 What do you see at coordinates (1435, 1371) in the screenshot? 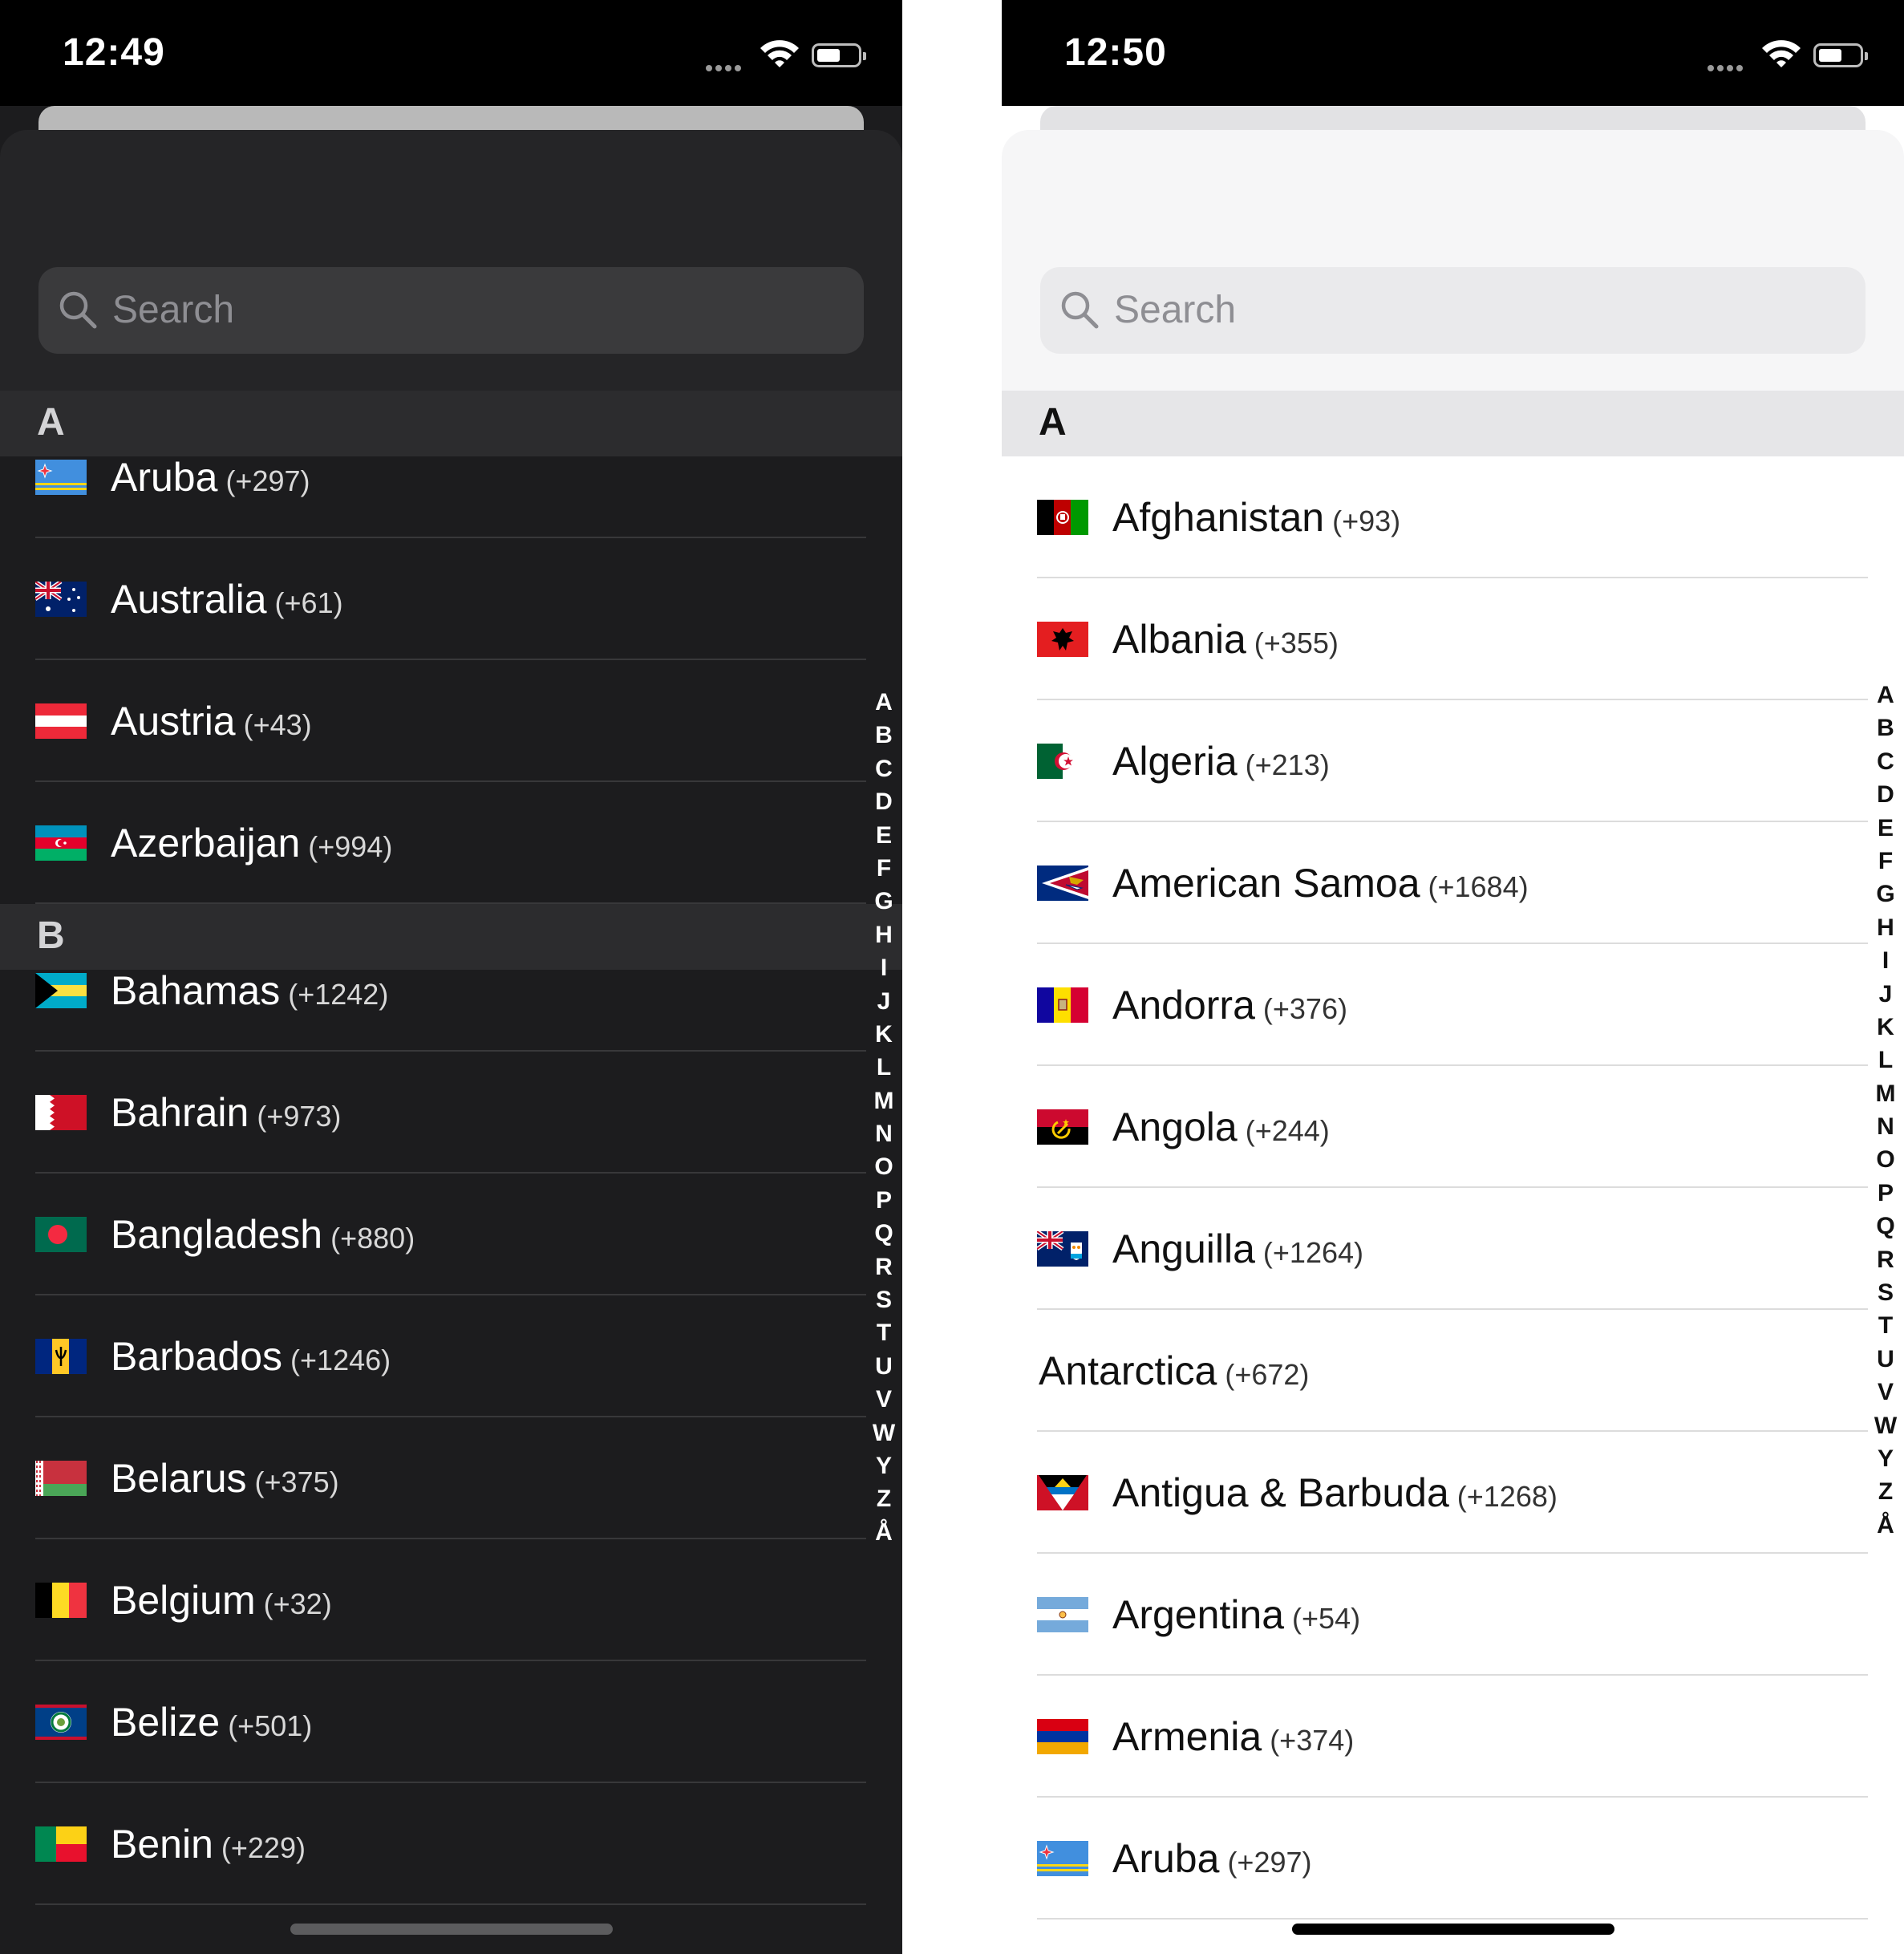
I see `country-row: Antarctica (+672)` at bounding box center [1435, 1371].